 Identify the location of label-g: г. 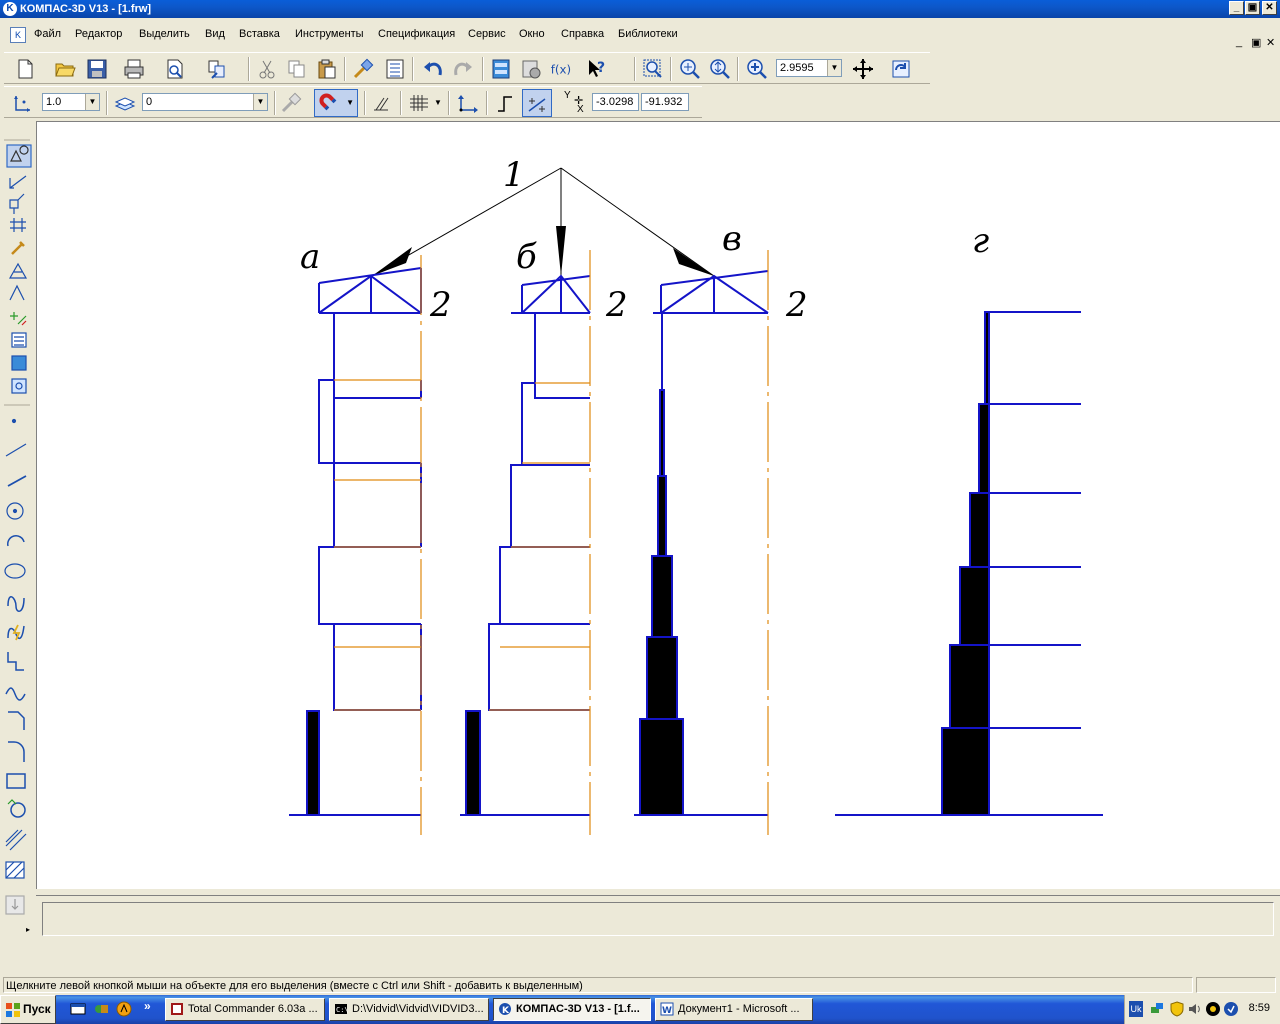
(980, 241).